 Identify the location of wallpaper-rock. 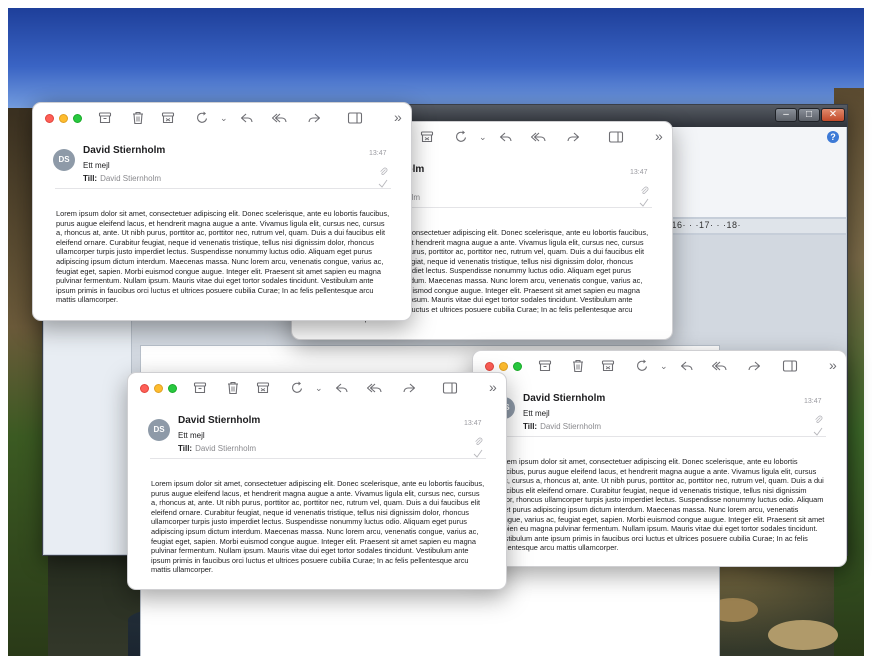
(803, 635).